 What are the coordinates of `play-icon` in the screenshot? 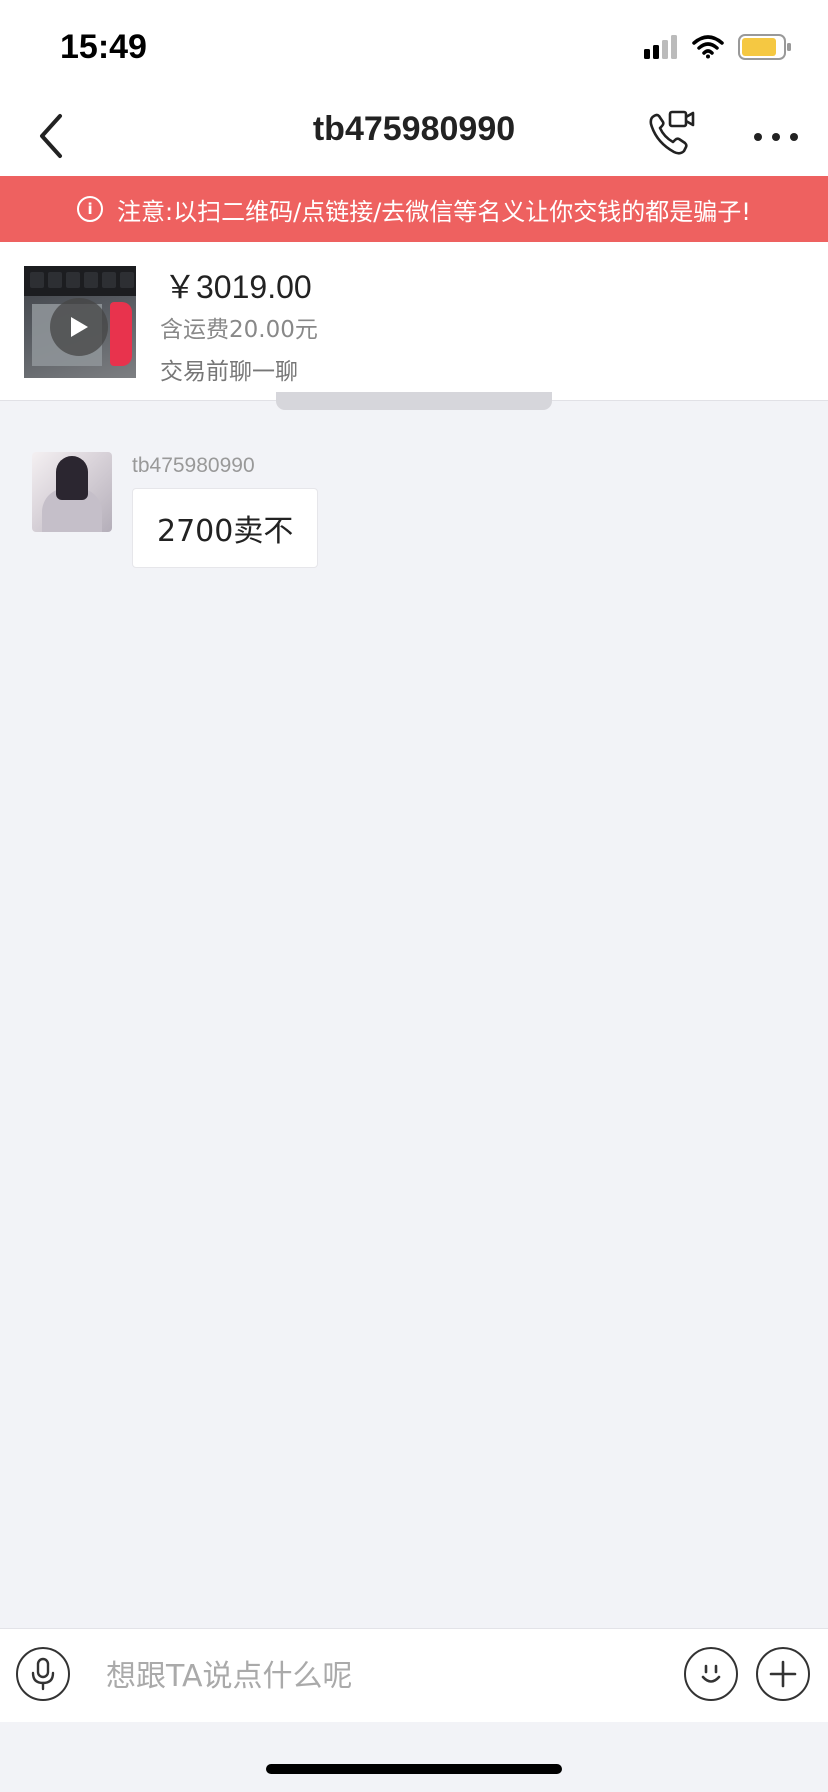 It's located at (79, 327).